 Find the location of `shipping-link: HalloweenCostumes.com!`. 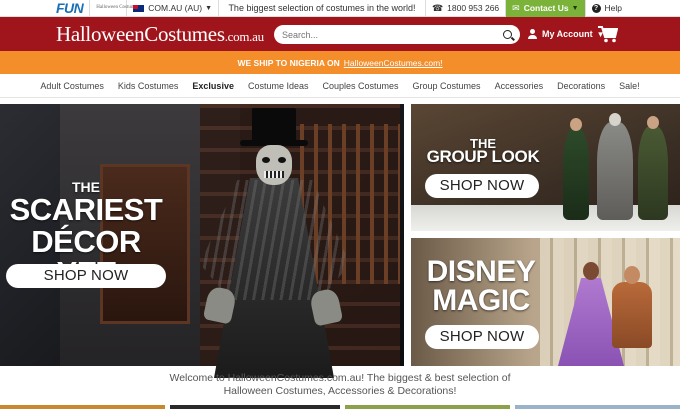

shipping-link: HalloweenCostumes.com! is located at coordinates (393, 63).